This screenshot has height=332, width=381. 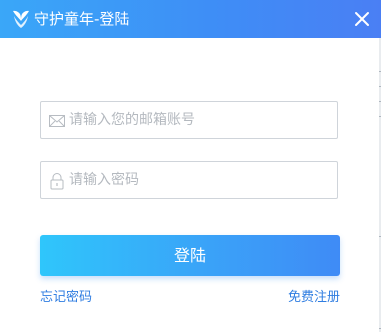 I want to click on login-button: 登陆, so click(x=190, y=255).